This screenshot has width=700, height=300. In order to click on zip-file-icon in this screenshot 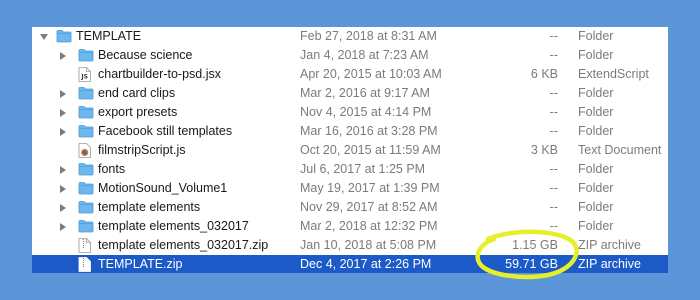, I will do `click(84, 265)`.